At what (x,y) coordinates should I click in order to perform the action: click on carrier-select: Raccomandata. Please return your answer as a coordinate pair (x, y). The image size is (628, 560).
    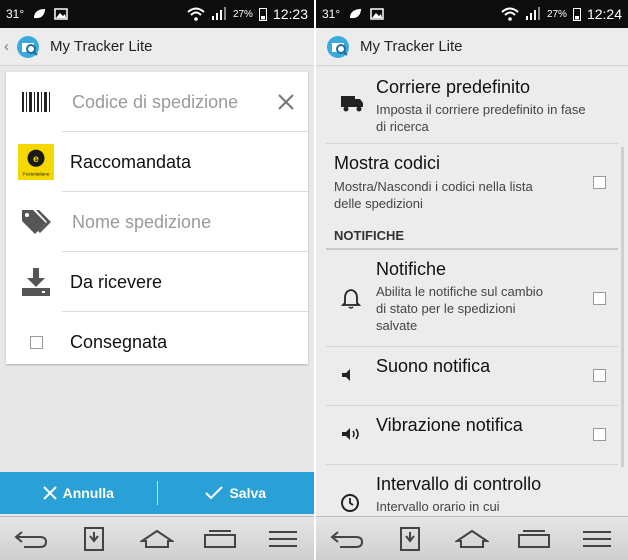
    Looking at the image, I should click on (130, 162).